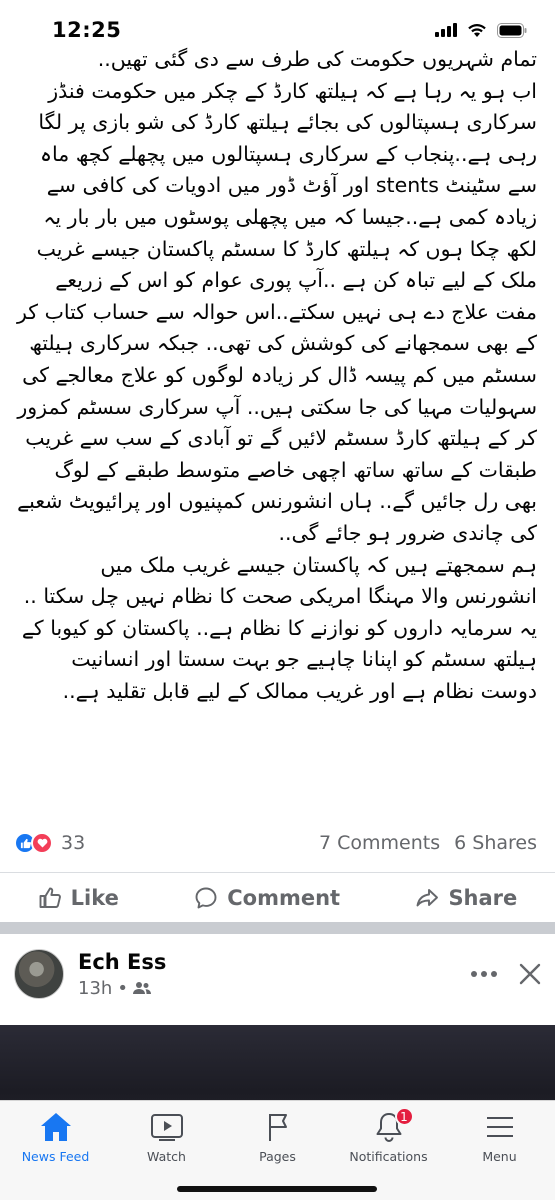 The width and height of the screenshot is (555, 1200). What do you see at coordinates (55, 1127) in the screenshot?
I see `home-icon` at bounding box center [55, 1127].